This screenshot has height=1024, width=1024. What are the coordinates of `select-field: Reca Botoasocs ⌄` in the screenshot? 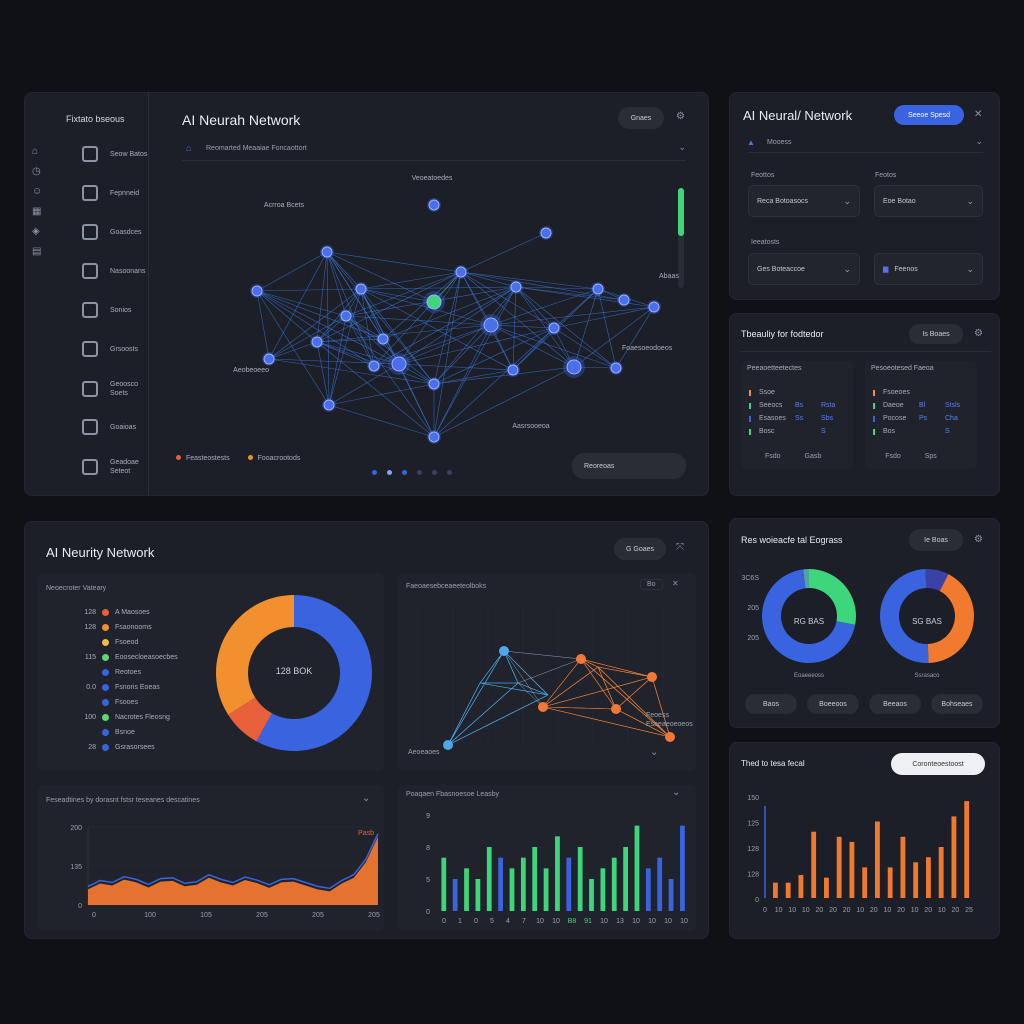 It's located at (804, 201).